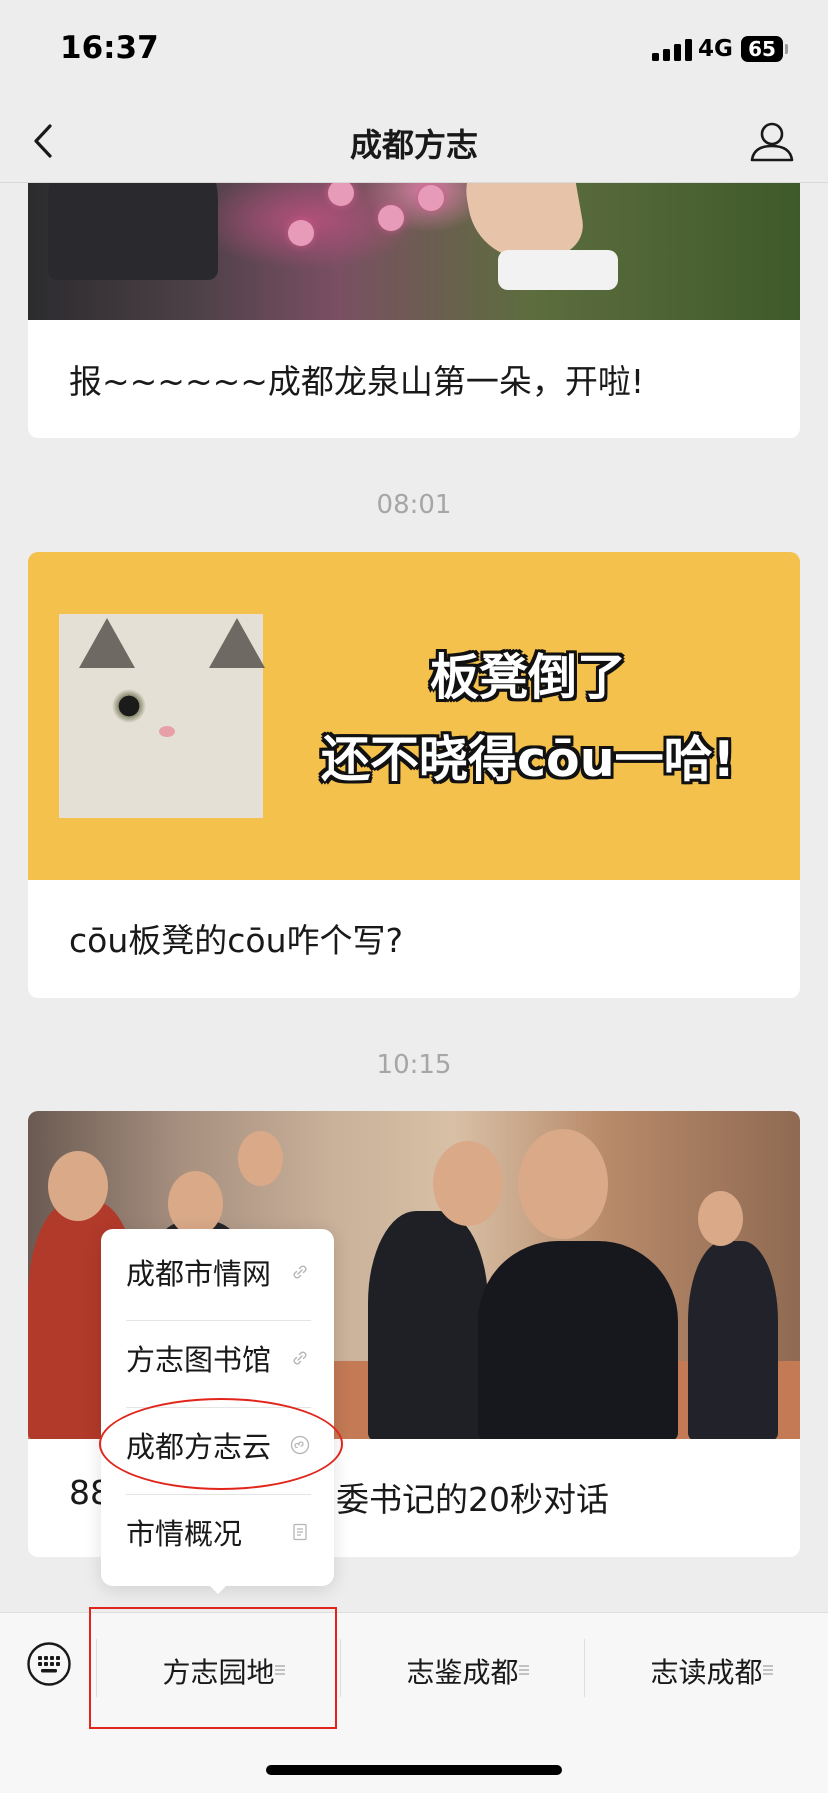 Image resolution: width=828 pixels, height=1793 pixels. What do you see at coordinates (43, 141) in the screenshot?
I see `chevron-left-icon` at bounding box center [43, 141].